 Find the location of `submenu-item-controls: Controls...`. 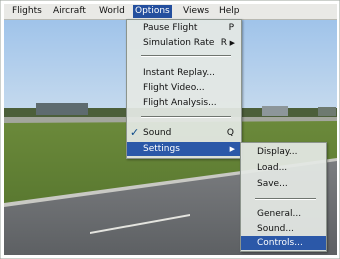

submenu-item-controls: Controls... is located at coordinates (283, 243).